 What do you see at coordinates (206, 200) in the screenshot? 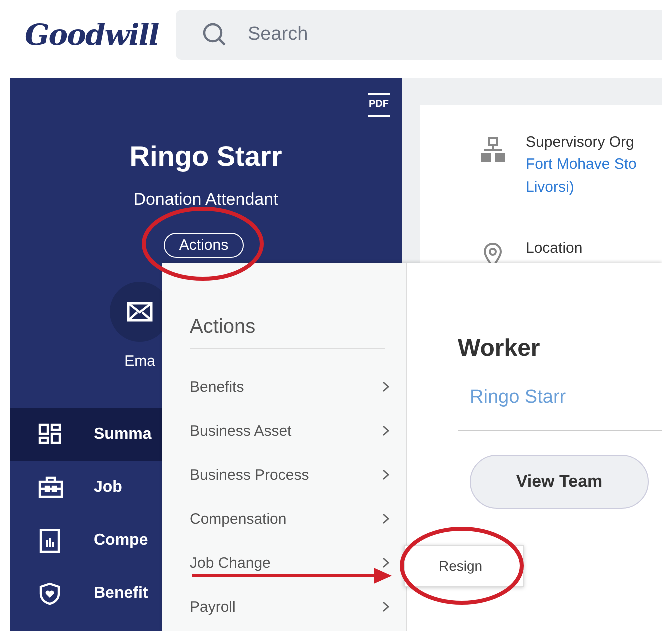
I see `job-title: Donation Attendant` at bounding box center [206, 200].